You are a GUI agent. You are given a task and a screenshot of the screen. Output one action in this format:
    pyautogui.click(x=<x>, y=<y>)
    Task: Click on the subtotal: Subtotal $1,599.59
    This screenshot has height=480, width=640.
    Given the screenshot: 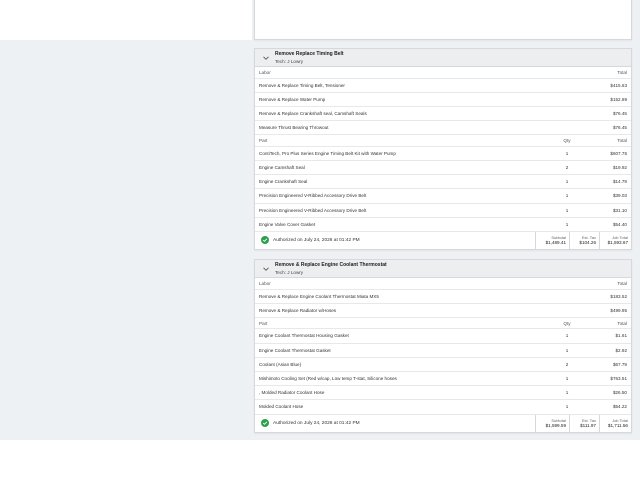 What is the action you would take?
    pyautogui.click(x=552, y=423)
    